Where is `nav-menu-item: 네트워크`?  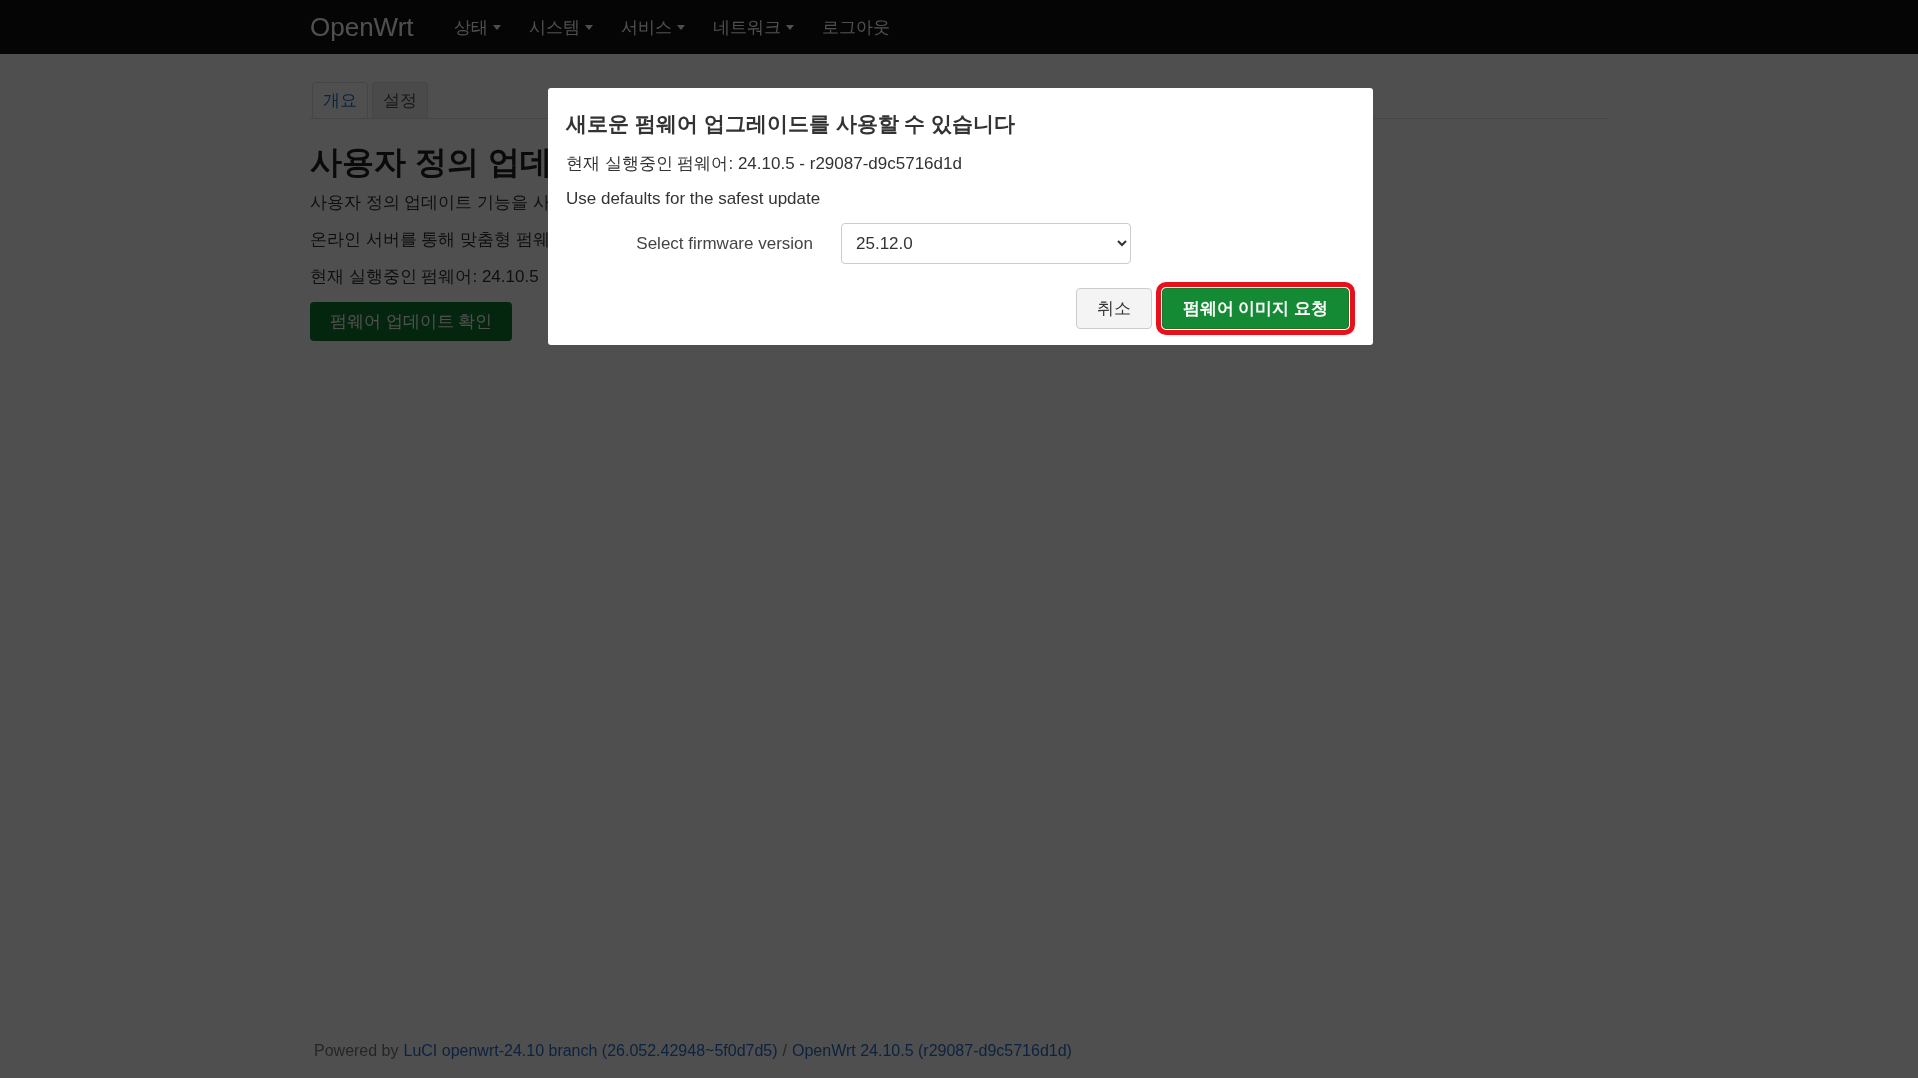
nav-menu-item: 네트워크 is located at coordinates (753, 27).